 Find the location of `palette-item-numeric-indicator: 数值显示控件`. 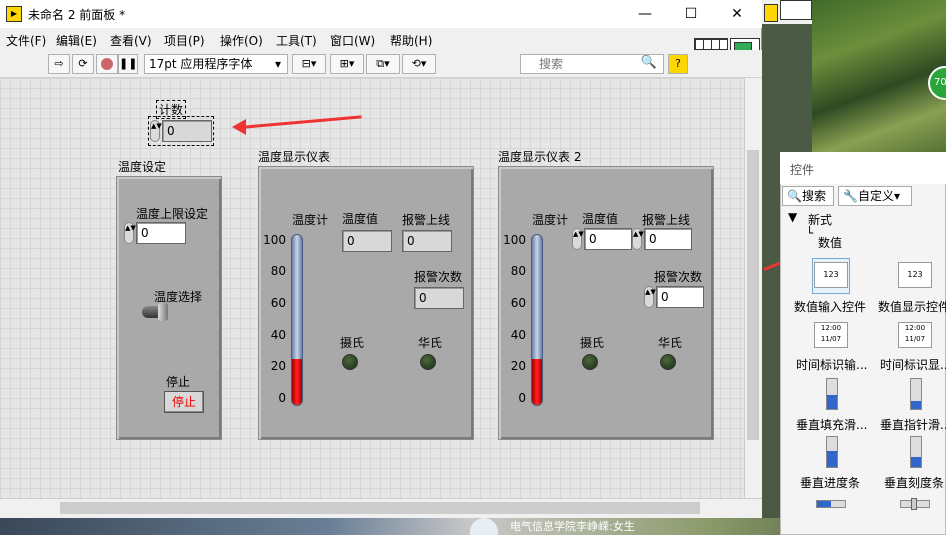

palette-item-numeric-indicator: 数值显示控件 is located at coordinates (912, 306).